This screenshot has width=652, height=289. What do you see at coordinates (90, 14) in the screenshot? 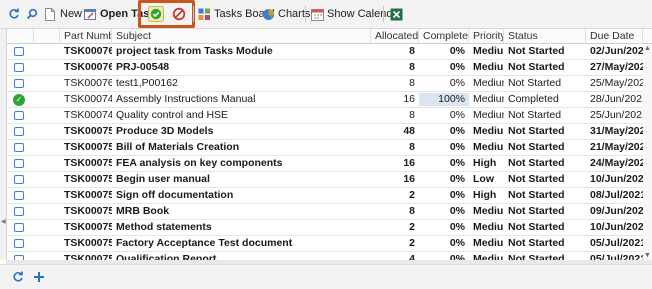
I see `open-task-icon` at bounding box center [90, 14].